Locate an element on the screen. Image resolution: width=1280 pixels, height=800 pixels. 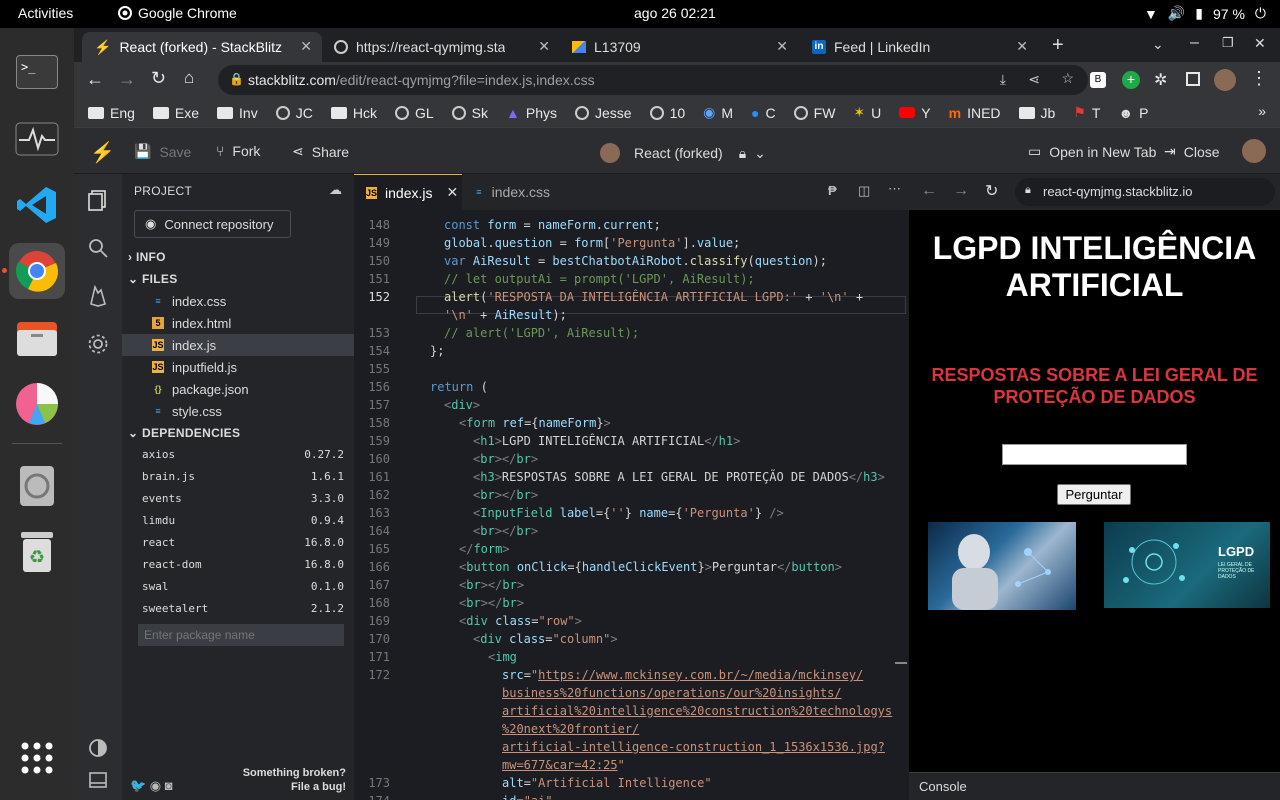
bookmark-item: ⚑ T is located at coordinates (1086, 112).